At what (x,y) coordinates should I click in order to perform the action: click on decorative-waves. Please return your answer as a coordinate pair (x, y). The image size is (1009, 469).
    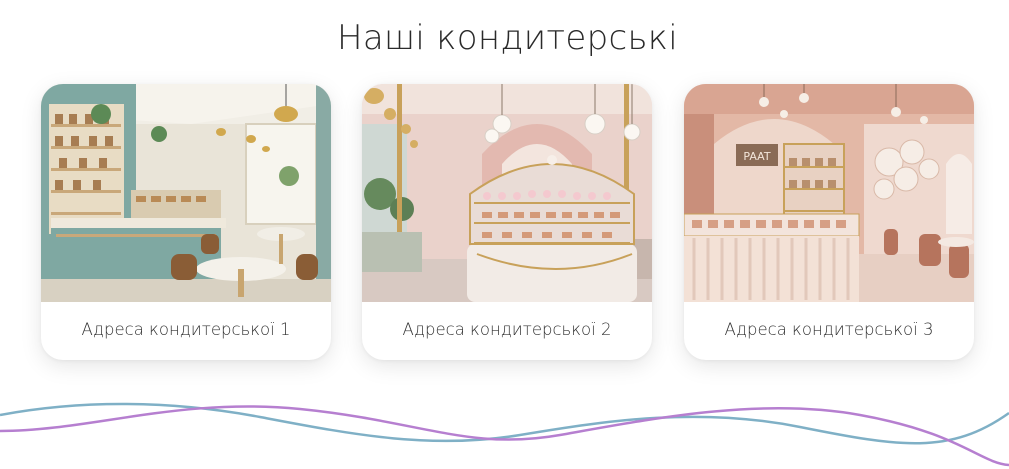
    Looking at the image, I should click on (504, 434).